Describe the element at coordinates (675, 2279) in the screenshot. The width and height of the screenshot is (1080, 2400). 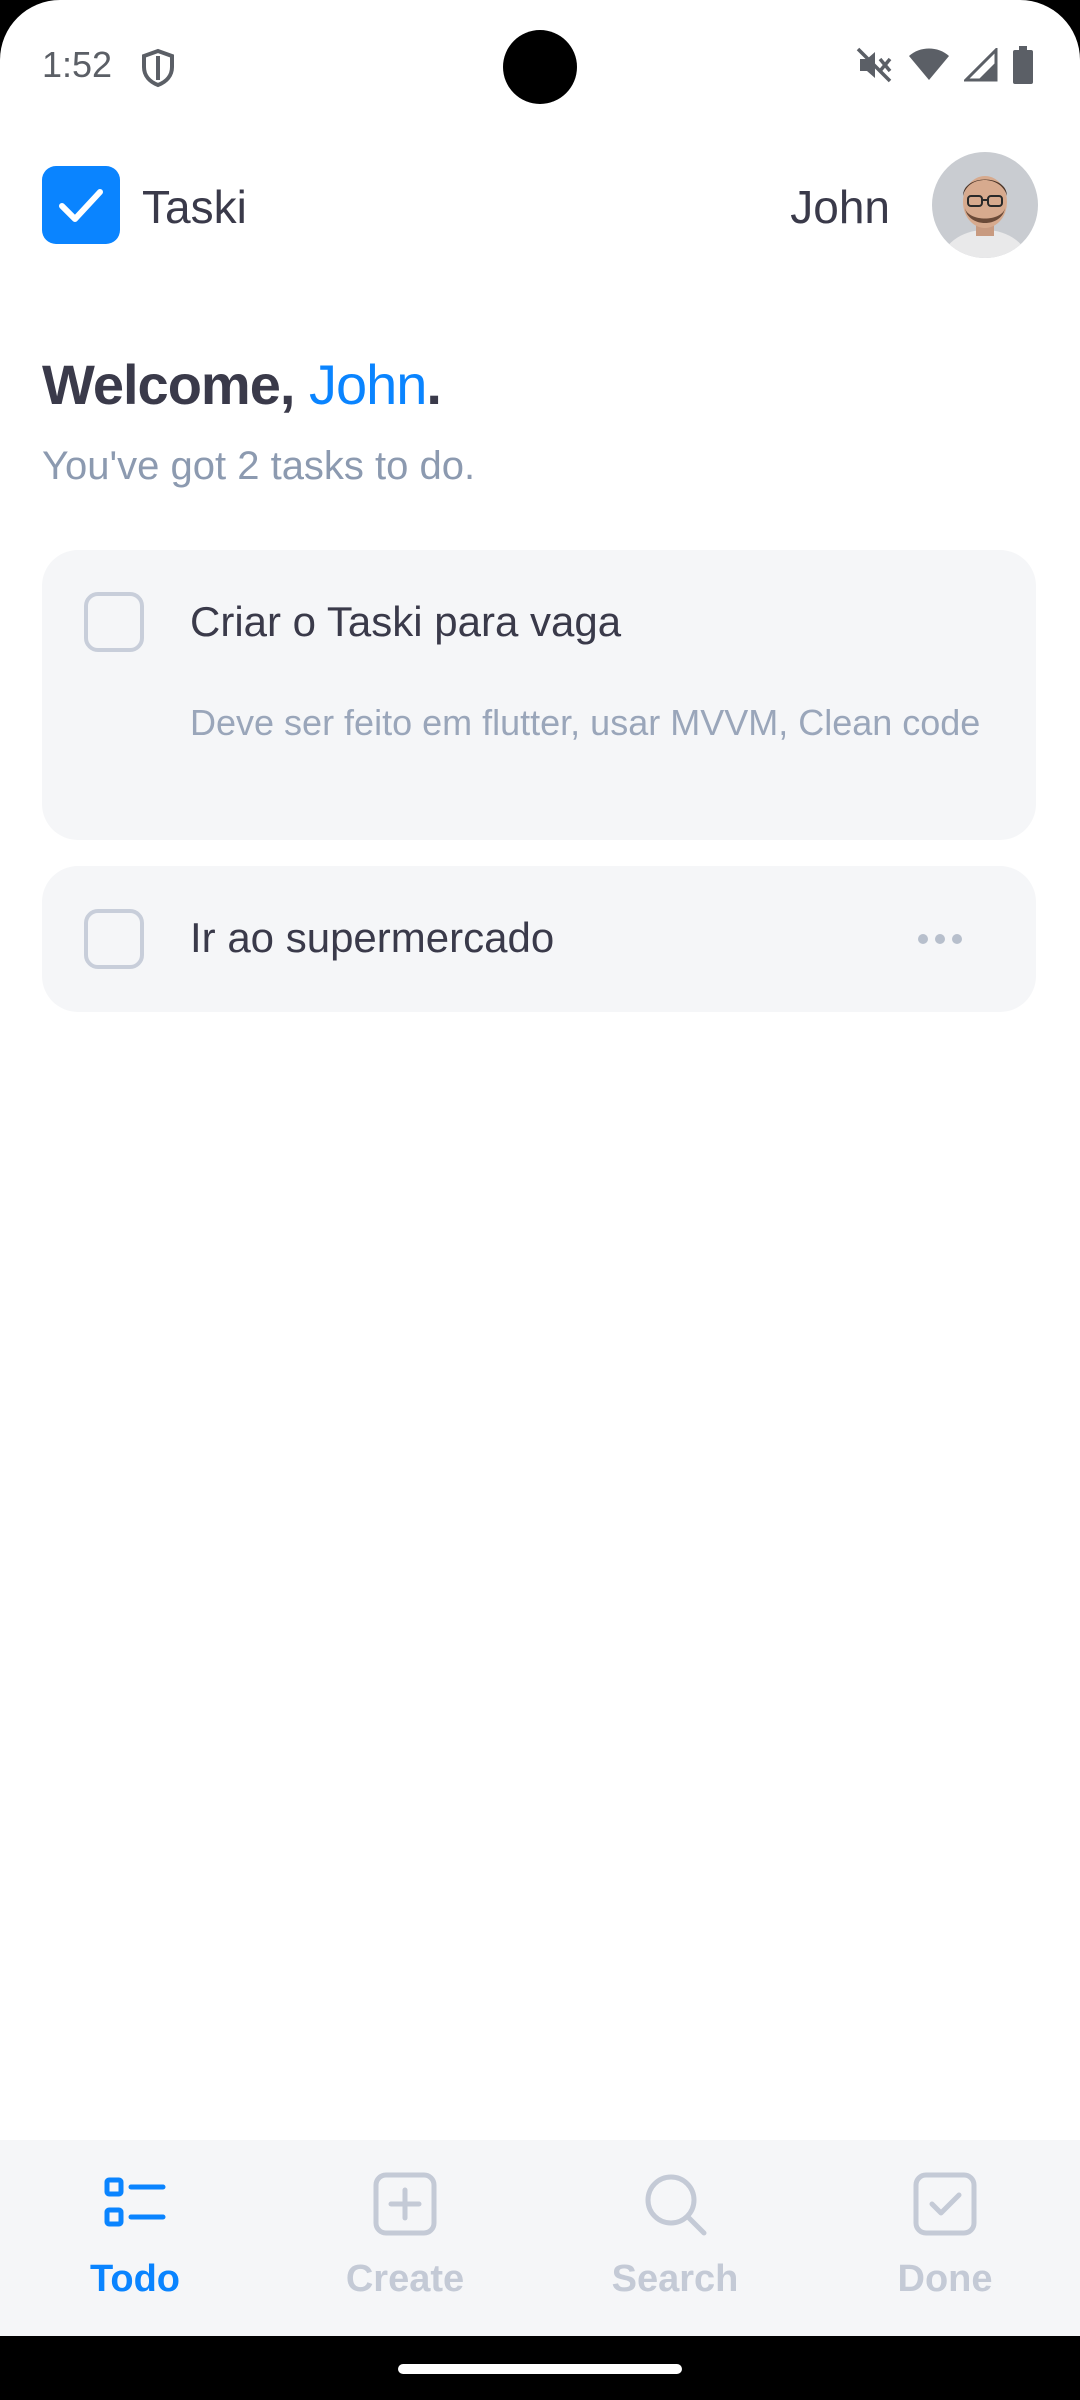
I see `nav-label: Search` at that location.